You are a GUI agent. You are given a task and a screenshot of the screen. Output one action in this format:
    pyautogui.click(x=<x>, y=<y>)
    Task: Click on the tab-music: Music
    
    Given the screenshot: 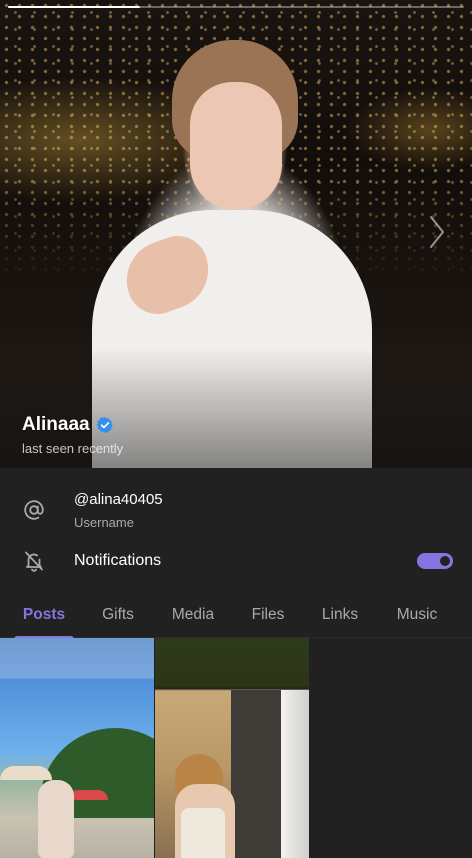 What is the action you would take?
    pyautogui.click(x=417, y=615)
    